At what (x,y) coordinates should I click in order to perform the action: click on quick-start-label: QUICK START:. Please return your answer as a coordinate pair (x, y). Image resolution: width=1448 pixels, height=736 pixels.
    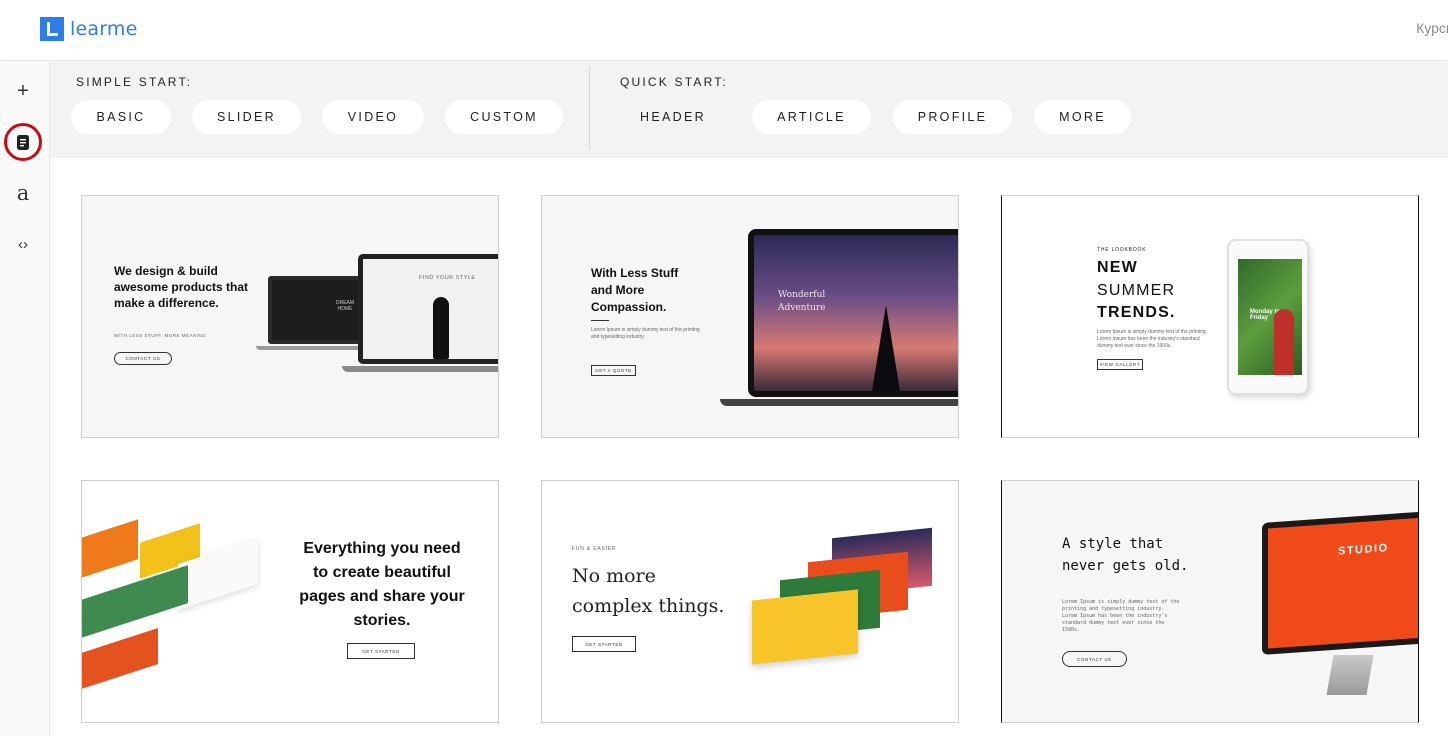
    Looking at the image, I should click on (674, 82).